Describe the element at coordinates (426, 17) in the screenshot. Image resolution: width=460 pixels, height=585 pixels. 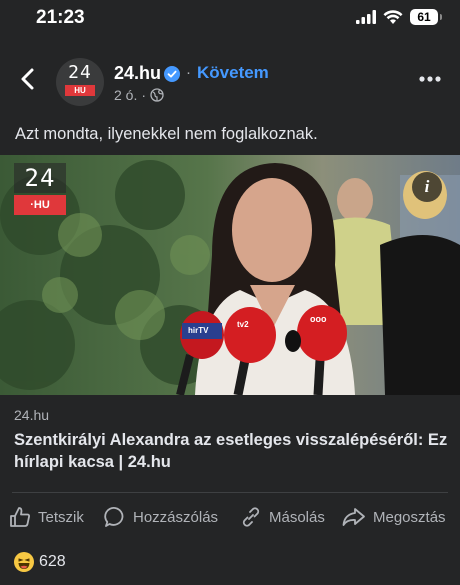
I see `battery-indicator: 61` at that location.